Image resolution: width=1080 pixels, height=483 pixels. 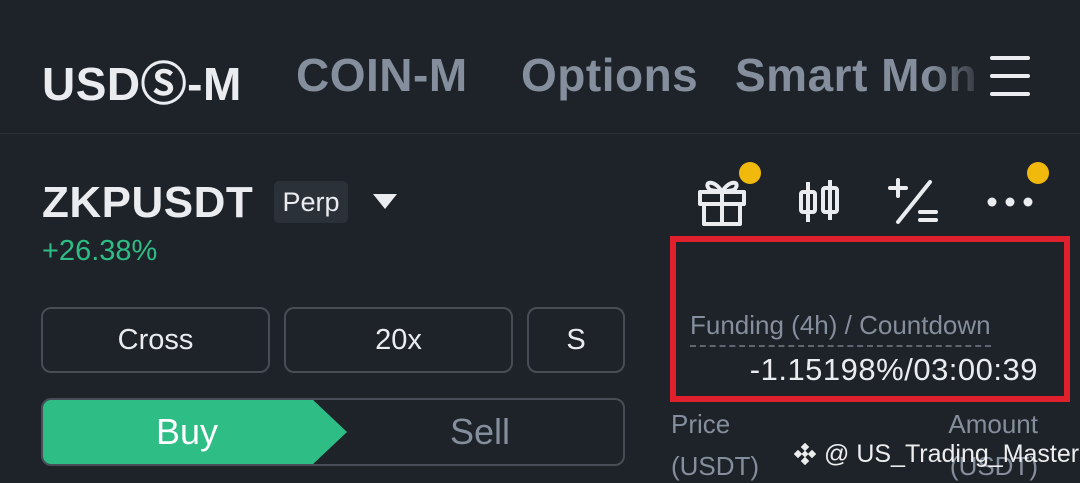 I want to click on chevron-down-icon, so click(x=385, y=201).